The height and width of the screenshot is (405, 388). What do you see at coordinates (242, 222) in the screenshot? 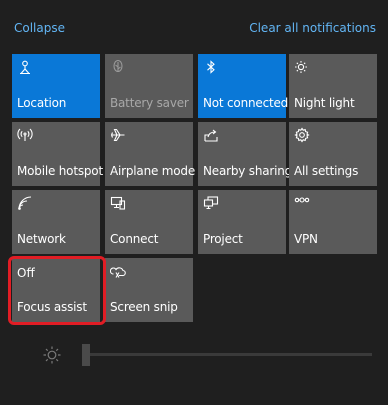
I see `tile-project: Project` at bounding box center [242, 222].